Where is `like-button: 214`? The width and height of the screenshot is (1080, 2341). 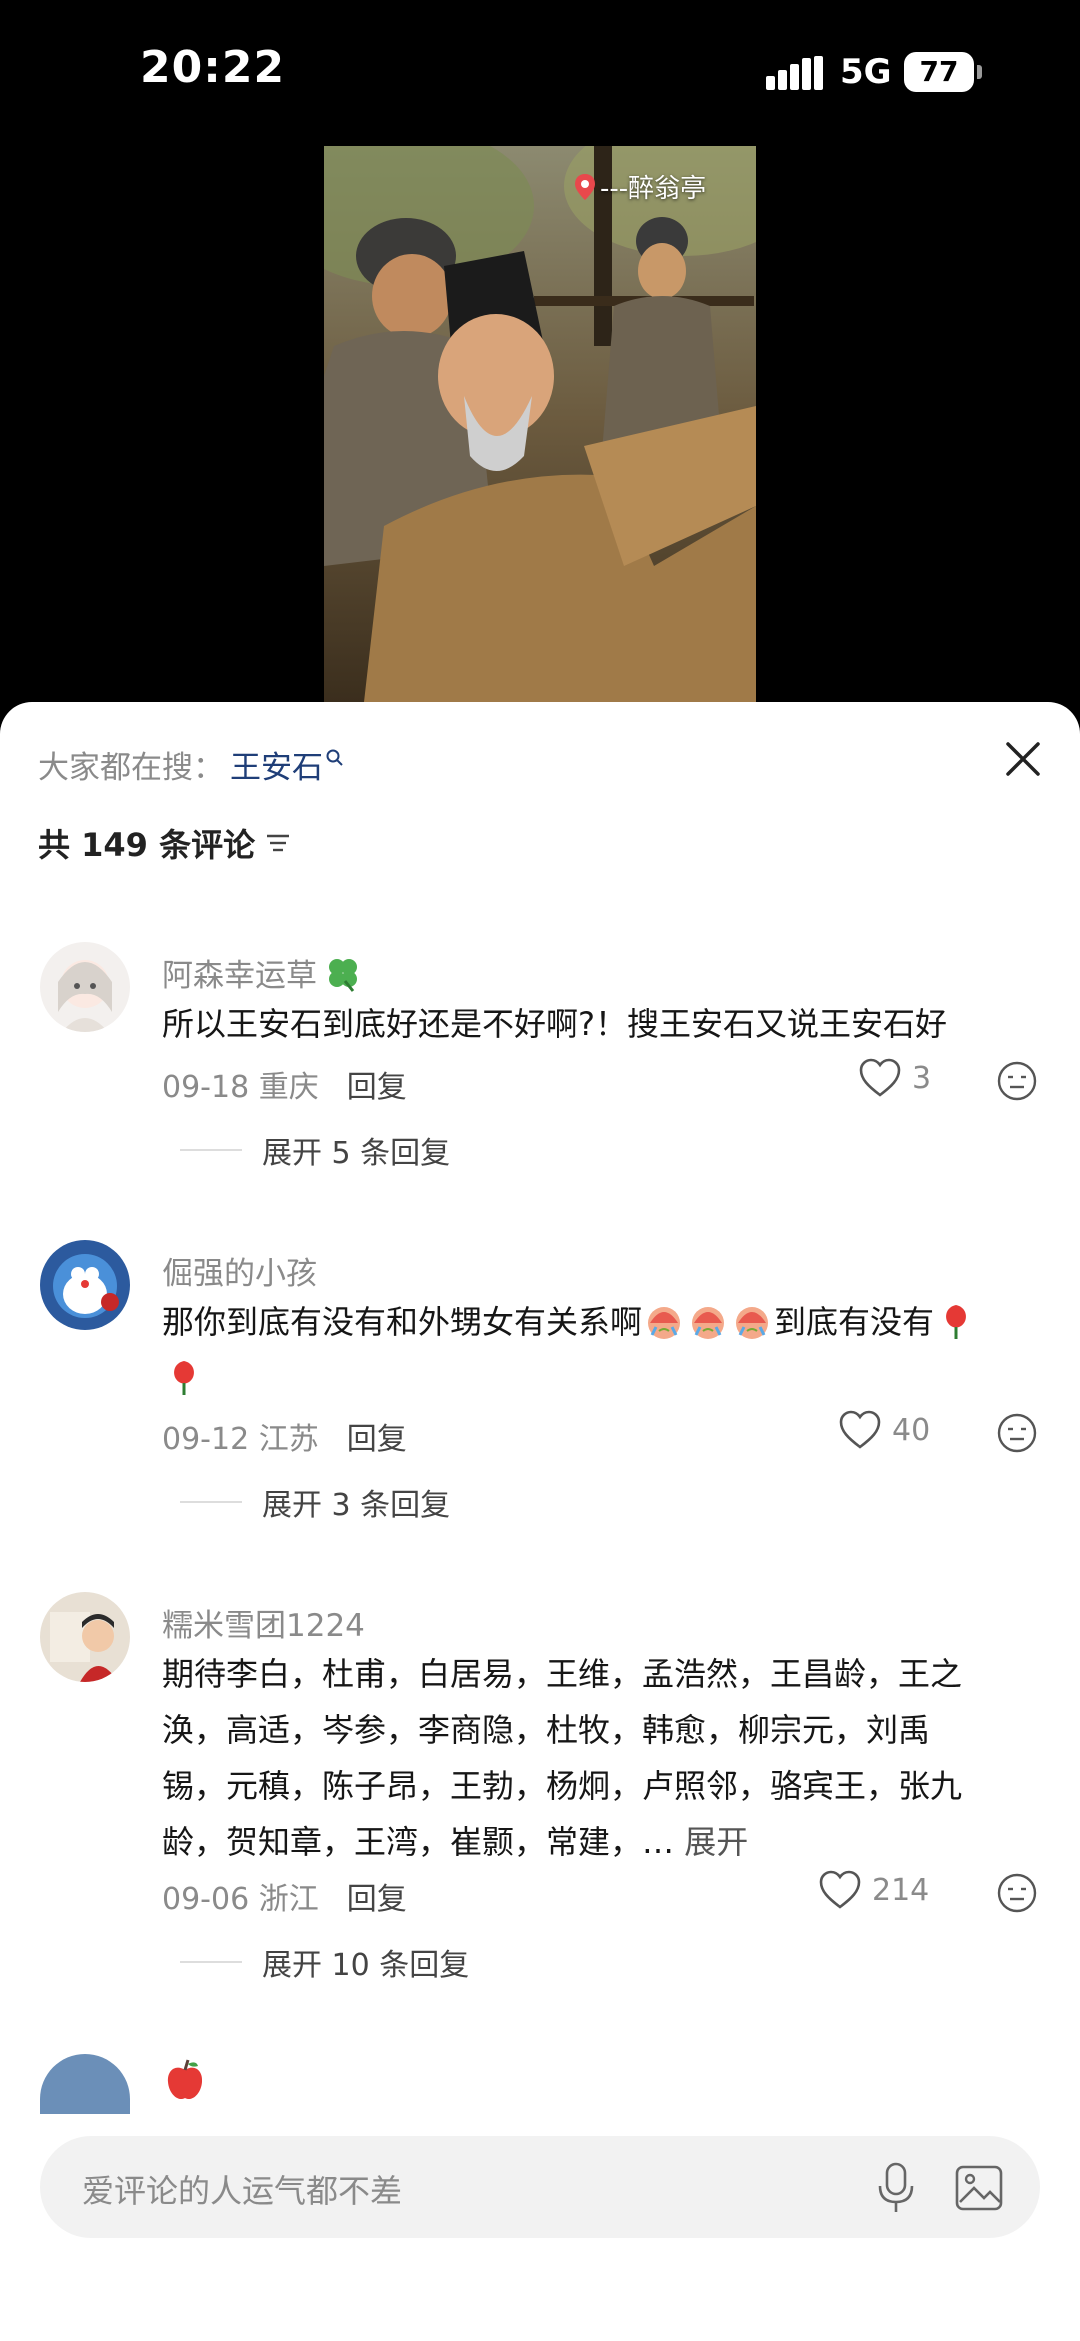 like-button: 214 is located at coordinates (873, 1890).